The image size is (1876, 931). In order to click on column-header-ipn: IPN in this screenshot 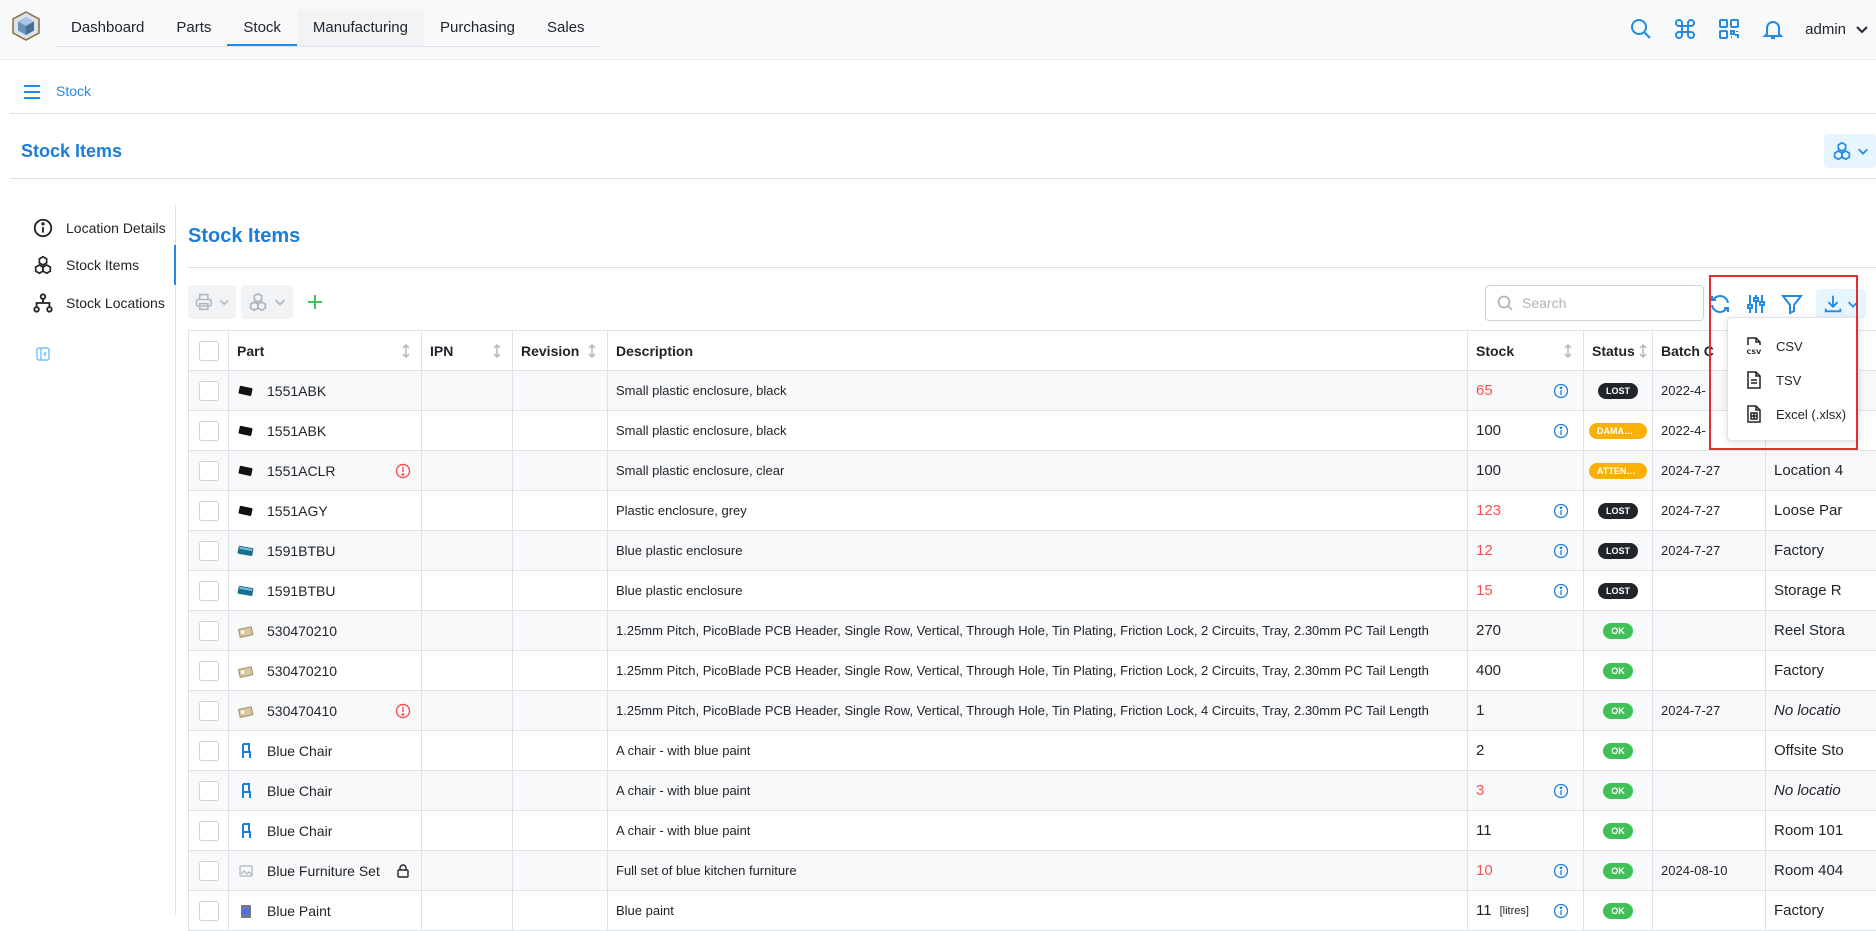, I will do `click(467, 350)`.